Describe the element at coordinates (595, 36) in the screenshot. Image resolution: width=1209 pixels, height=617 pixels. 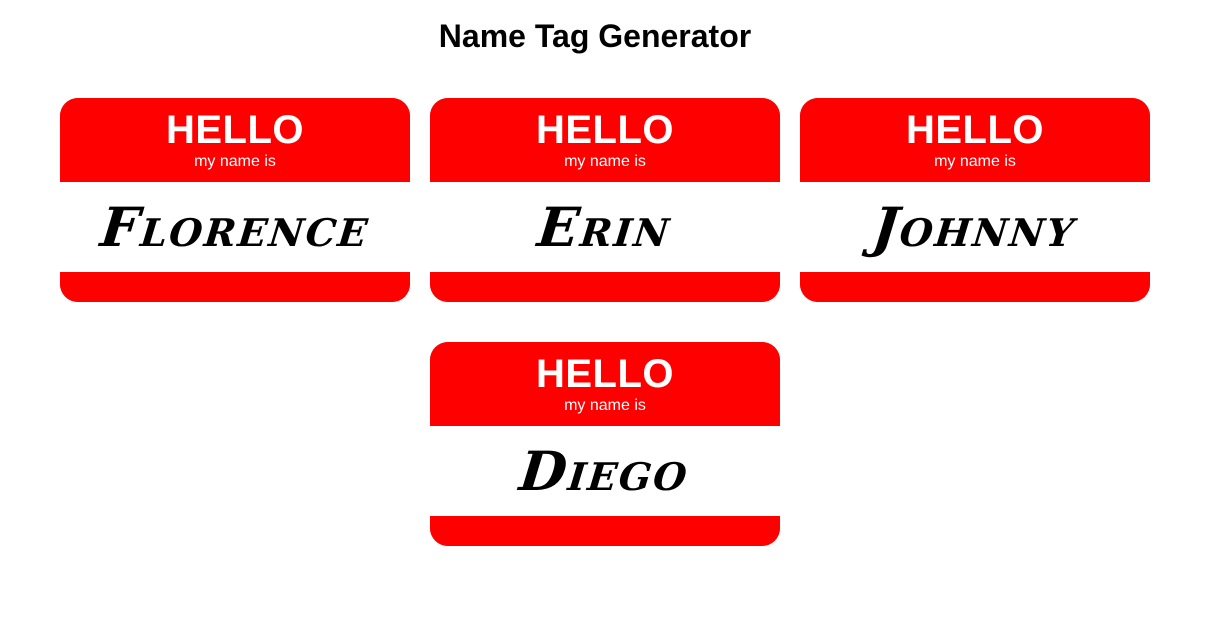
I see `page-title: Name Tag Generator` at that location.